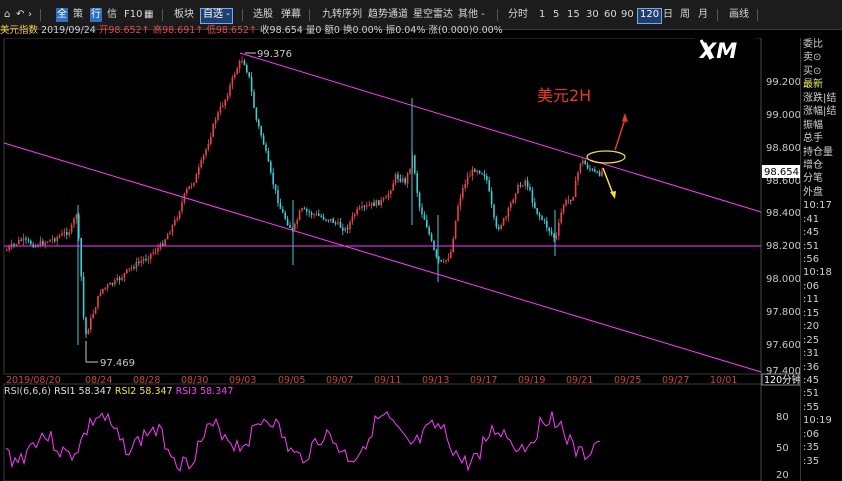 The width and height of the screenshot is (842, 481). I want to click on period-60: 60, so click(610, 15).